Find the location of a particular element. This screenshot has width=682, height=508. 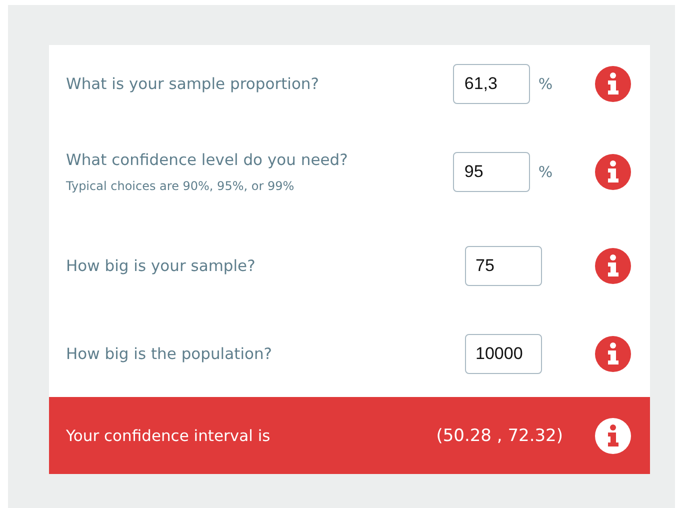

input-field: 61,3 is located at coordinates (491, 84).